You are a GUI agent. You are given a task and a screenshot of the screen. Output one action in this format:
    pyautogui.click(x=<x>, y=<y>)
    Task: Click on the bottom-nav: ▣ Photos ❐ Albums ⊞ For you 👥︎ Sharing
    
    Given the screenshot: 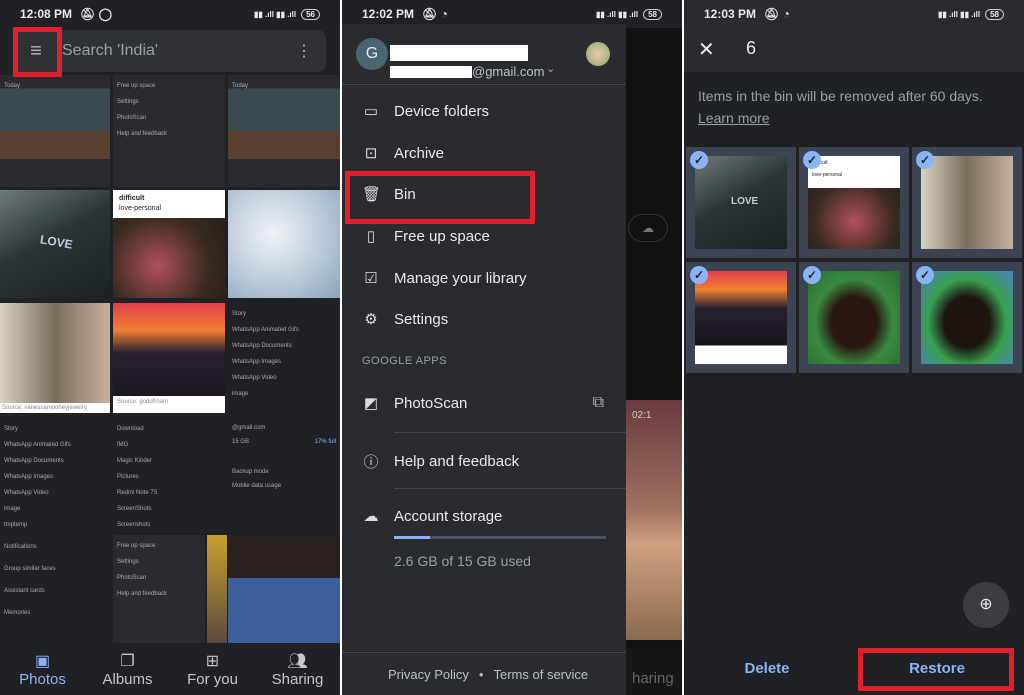 What is the action you would take?
    pyautogui.click(x=170, y=670)
    